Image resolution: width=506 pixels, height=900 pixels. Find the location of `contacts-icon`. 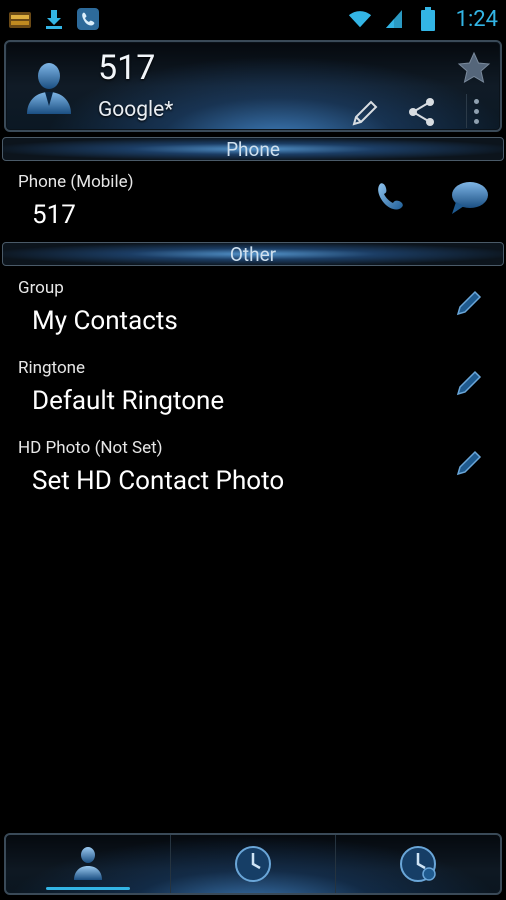

contacts-icon is located at coordinates (88, 863).